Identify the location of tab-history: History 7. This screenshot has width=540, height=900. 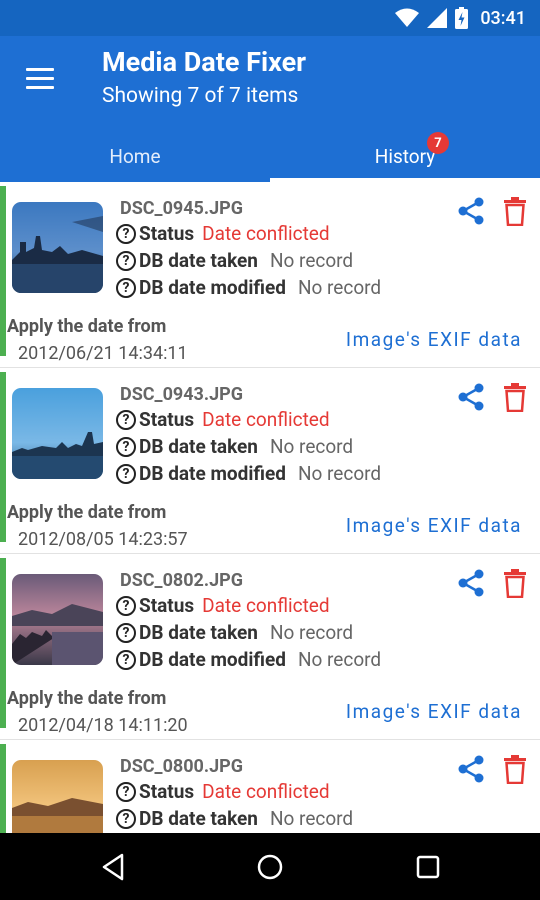
(405, 156).